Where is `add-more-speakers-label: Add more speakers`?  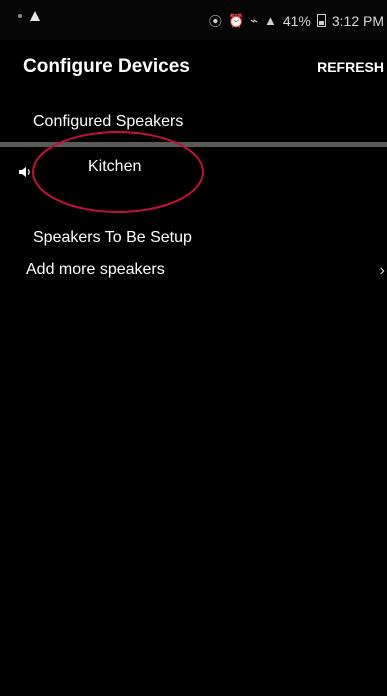 add-more-speakers-label: Add more speakers is located at coordinates (95, 269).